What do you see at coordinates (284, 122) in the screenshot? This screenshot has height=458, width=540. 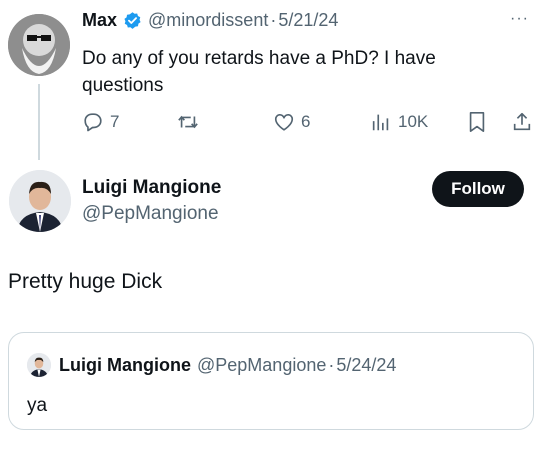 I see `heart-icon` at bounding box center [284, 122].